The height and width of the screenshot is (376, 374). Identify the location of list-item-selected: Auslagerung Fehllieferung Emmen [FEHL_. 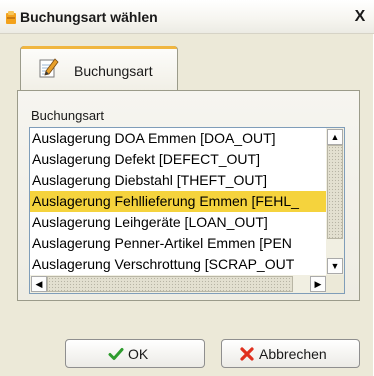
(178, 201).